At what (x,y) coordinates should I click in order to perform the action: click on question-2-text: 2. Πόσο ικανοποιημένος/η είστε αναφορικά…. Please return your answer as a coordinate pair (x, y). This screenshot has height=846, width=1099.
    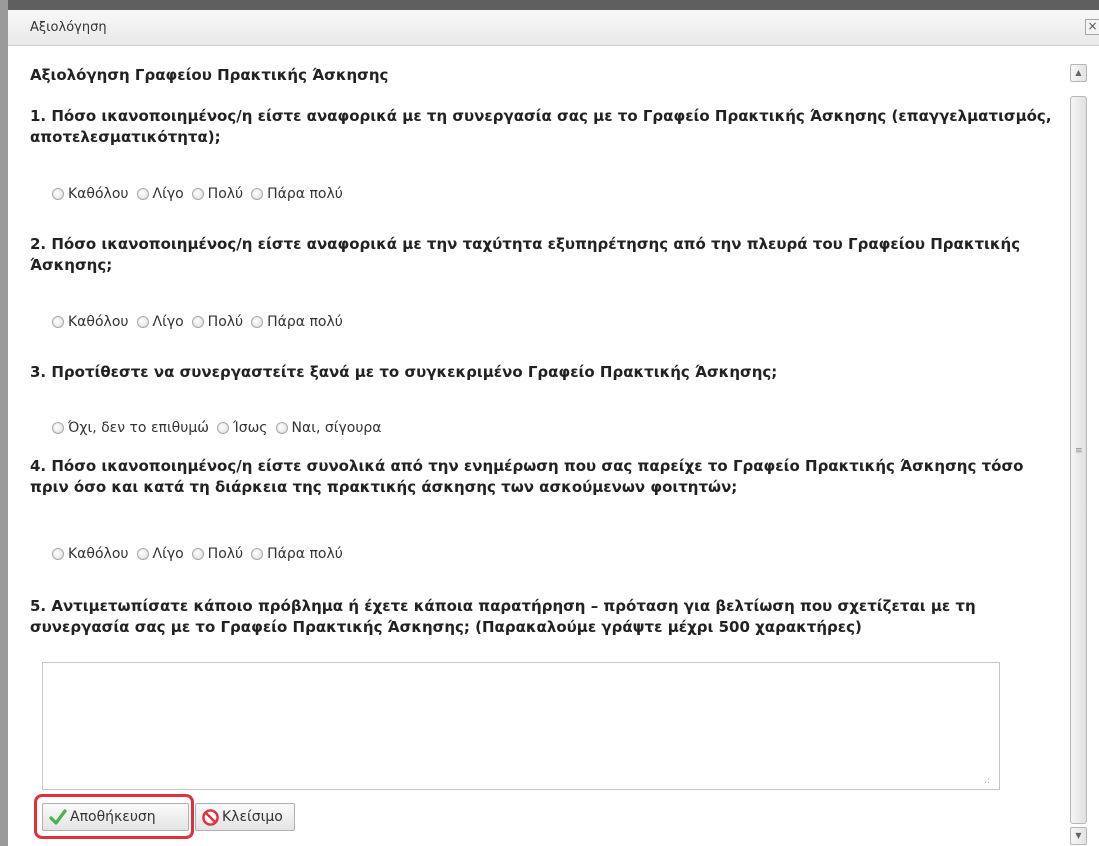
    Looking at the image, I should click on (525, 254).